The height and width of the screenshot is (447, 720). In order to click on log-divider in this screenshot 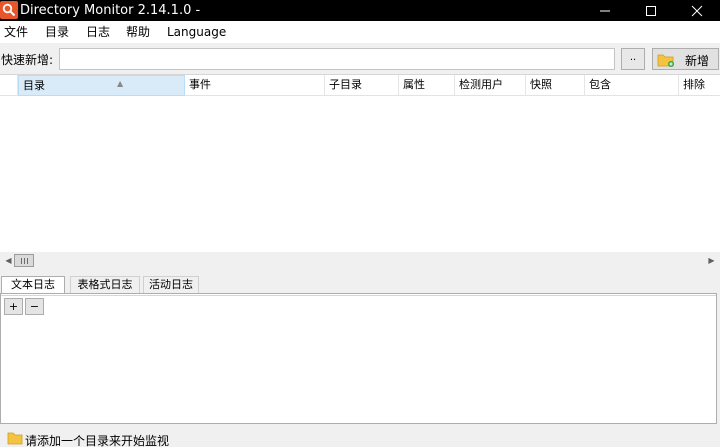, I will do `click(358, 295)`.